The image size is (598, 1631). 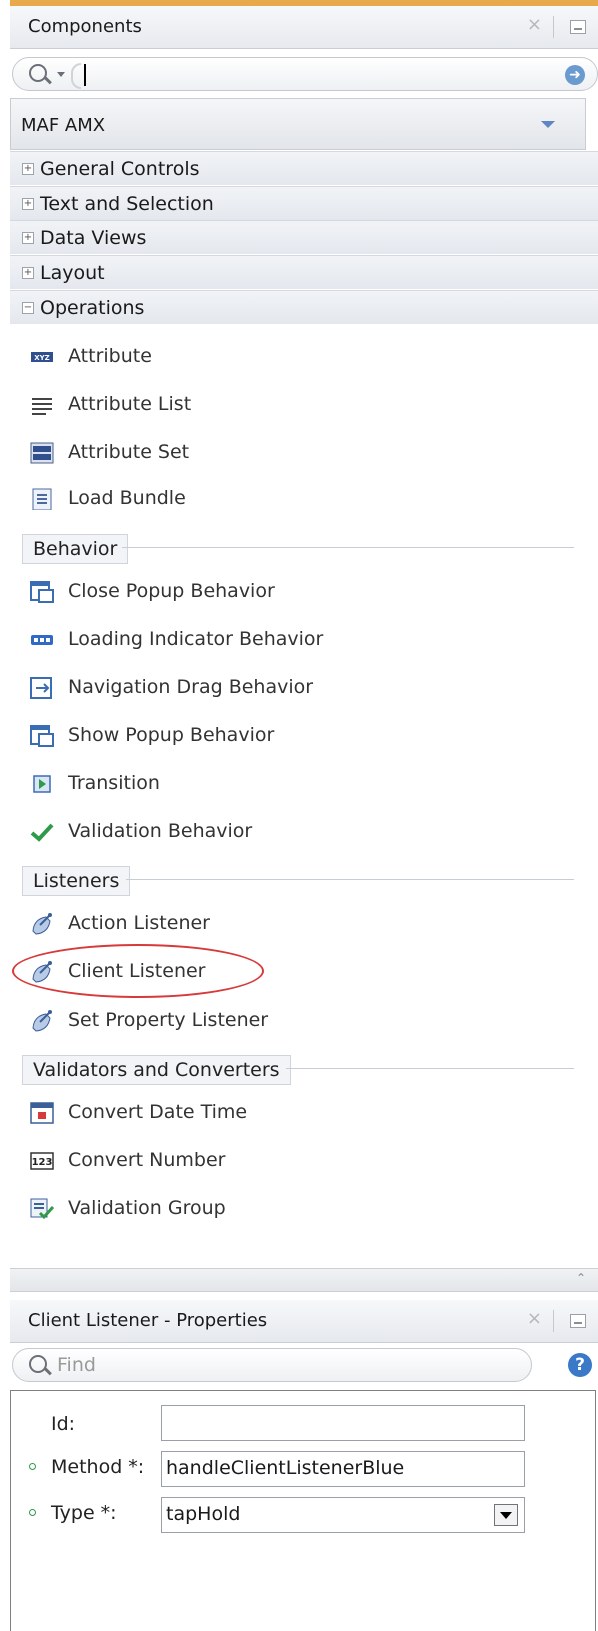 I want to click on properties-help-area: ?, so click(x=567, y=1365).